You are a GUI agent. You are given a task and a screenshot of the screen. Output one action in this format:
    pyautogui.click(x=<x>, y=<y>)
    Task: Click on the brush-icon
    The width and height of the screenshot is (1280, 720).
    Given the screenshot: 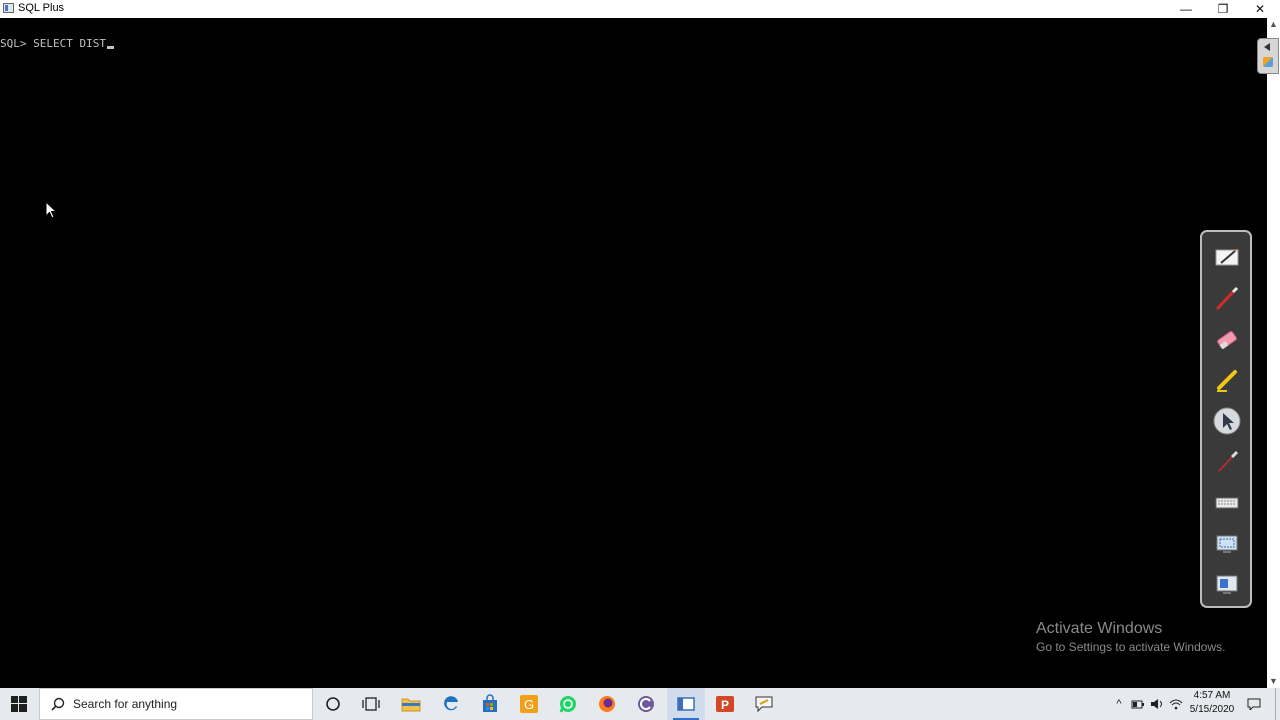 What is the action you would take?
    pyautogui.click(x=1227, y=462)
    